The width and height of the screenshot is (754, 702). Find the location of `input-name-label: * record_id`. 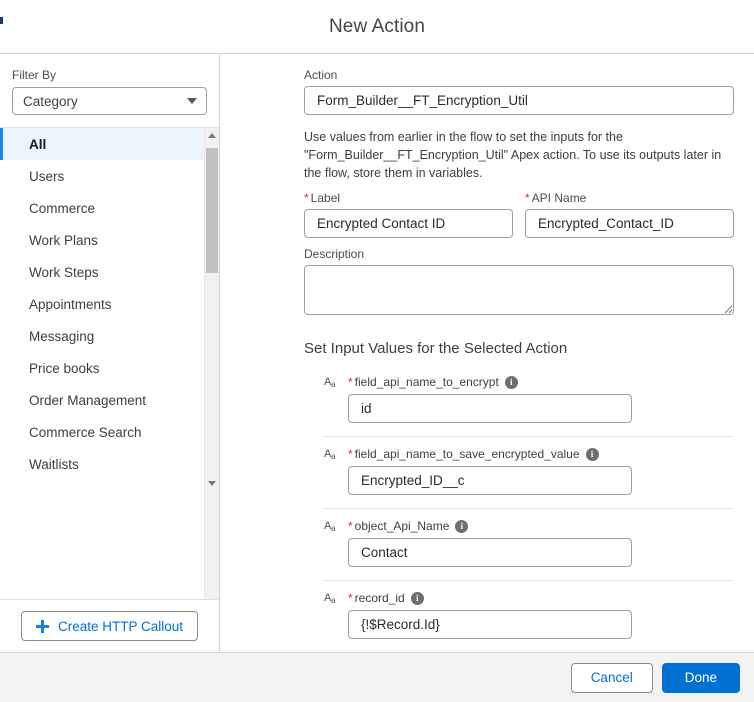

input-name-label: * record_id is located at coordinates (376, 598).